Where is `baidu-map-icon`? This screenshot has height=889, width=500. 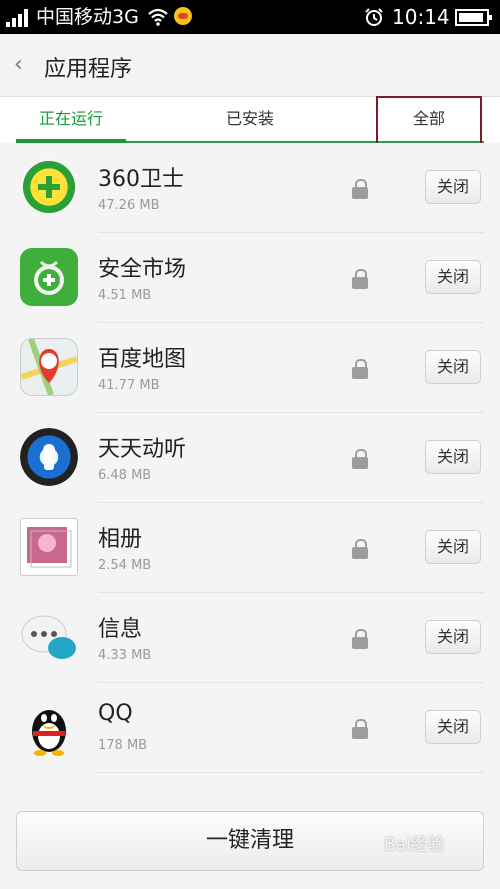 baidu-map-icon is located at coordinates (49, 367).